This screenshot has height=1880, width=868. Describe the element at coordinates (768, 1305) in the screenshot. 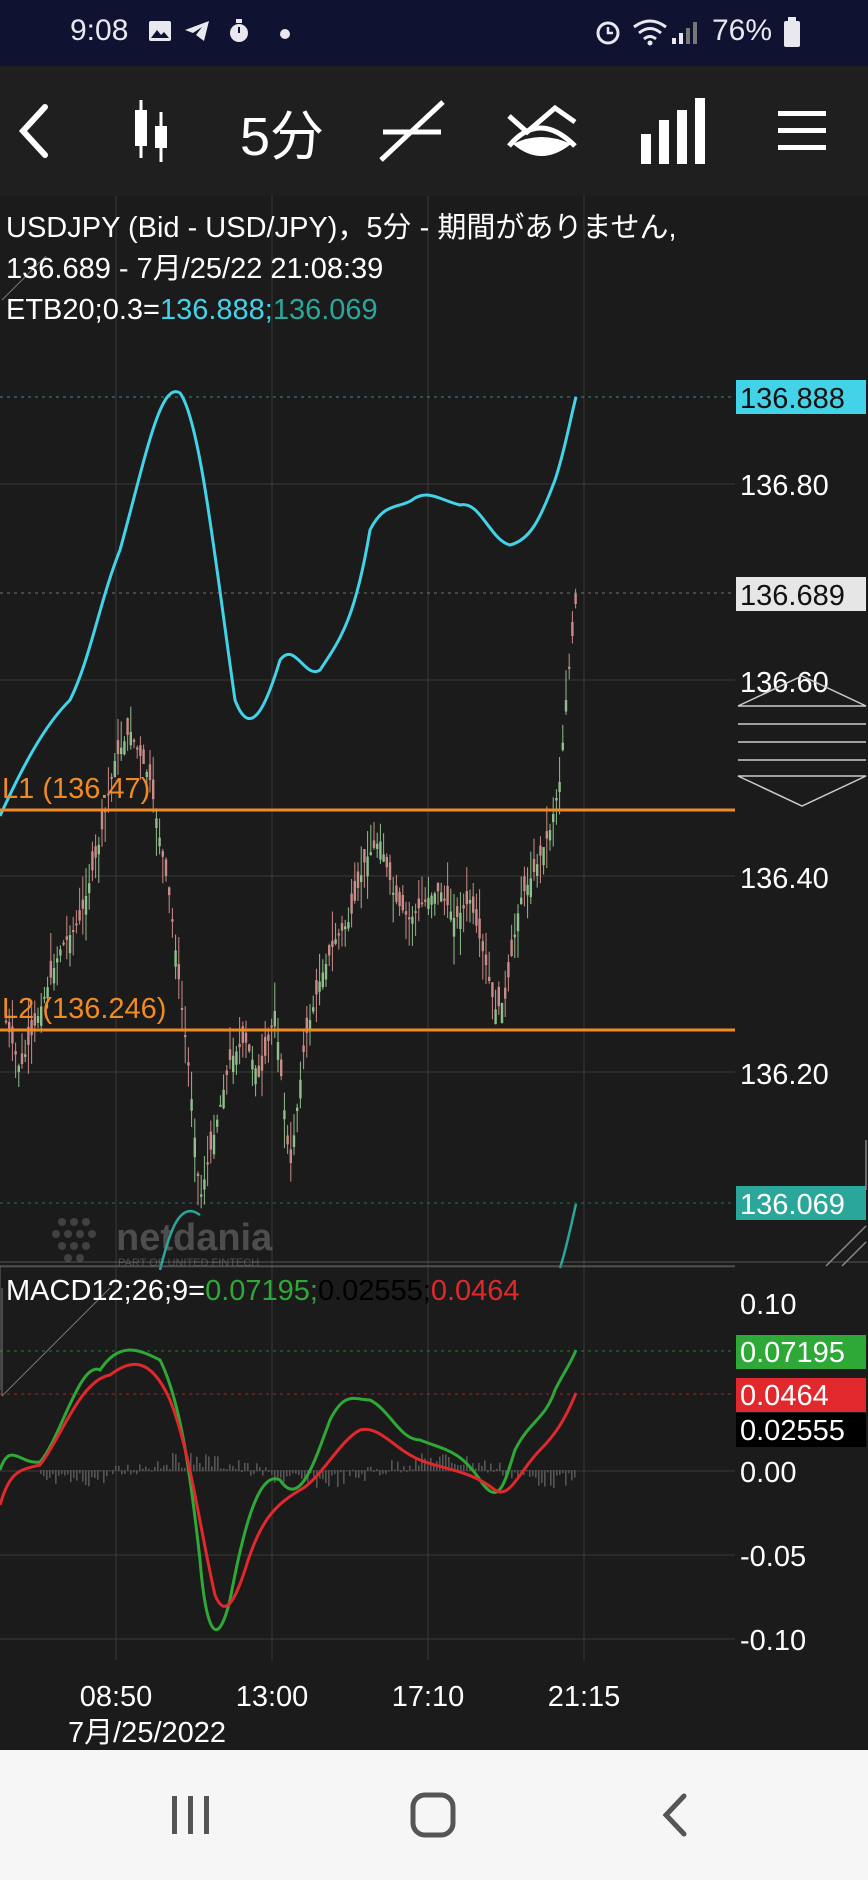

I see `macd-tick: 0.10` at that location.